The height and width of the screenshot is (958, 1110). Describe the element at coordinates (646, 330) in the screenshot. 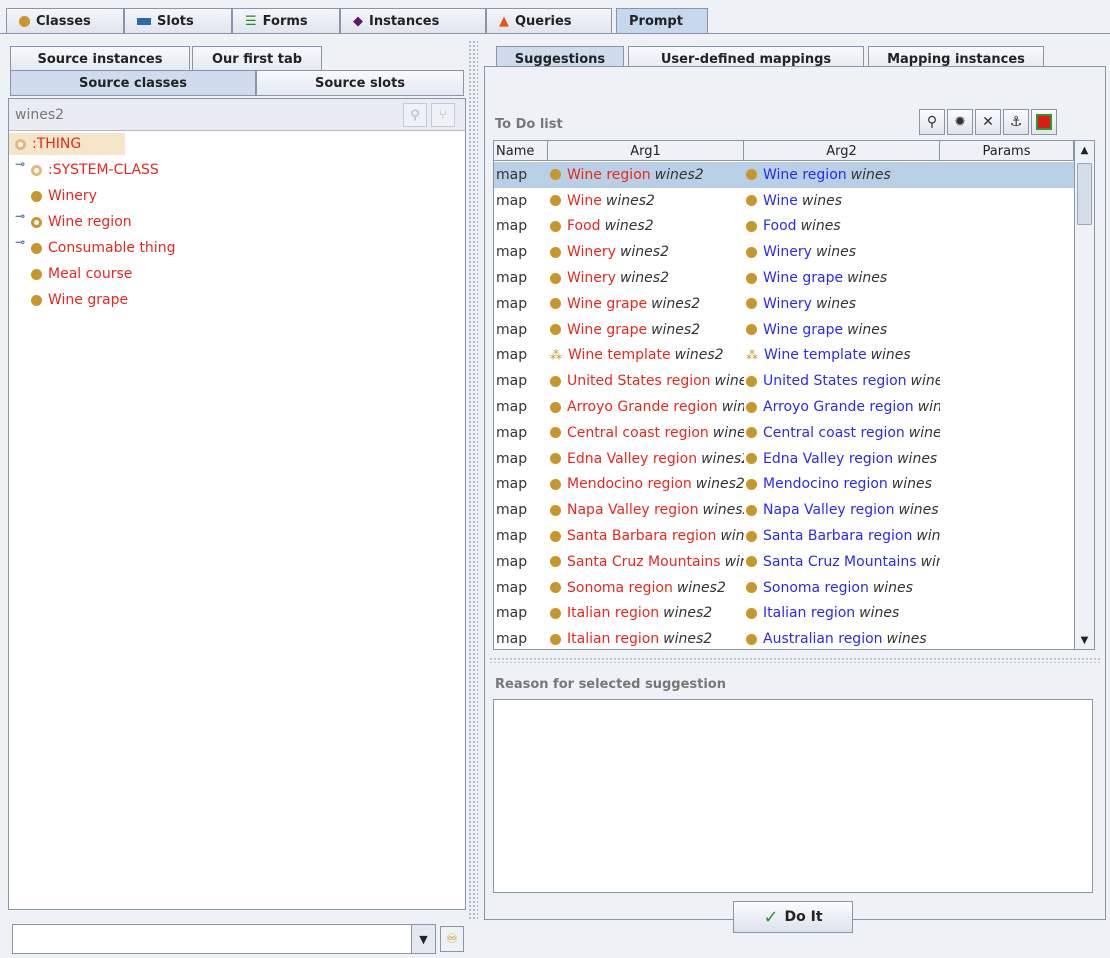

I see `row-arg1: Wine grape wines2` at that location.